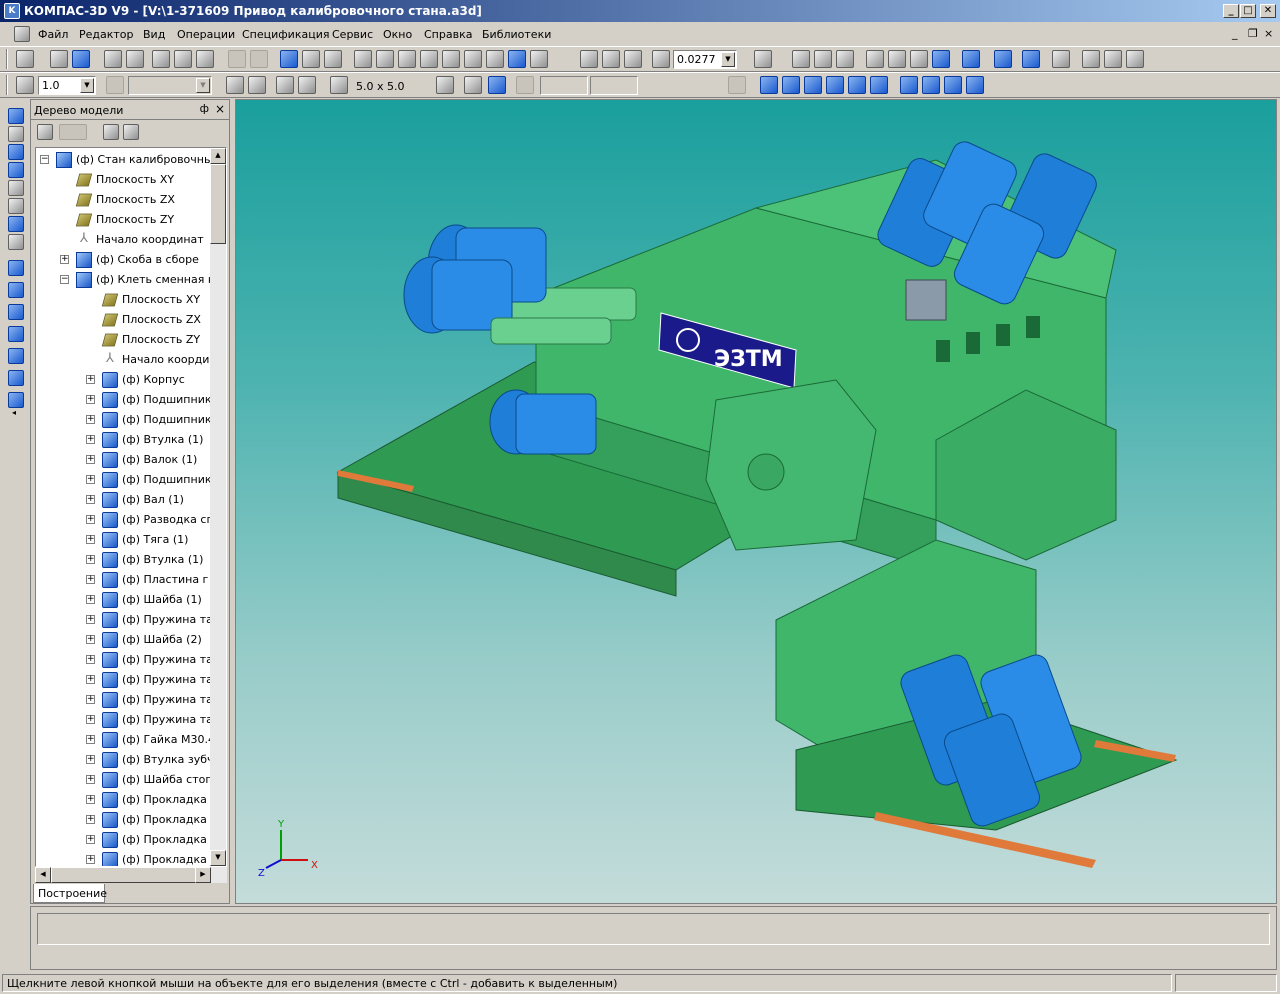 Image resolution: width=1280 pixels, height=994 pixels. Describe the element at coordinates (897, 59) in the screenshot. I see `hidden-lines-icon` at that location.